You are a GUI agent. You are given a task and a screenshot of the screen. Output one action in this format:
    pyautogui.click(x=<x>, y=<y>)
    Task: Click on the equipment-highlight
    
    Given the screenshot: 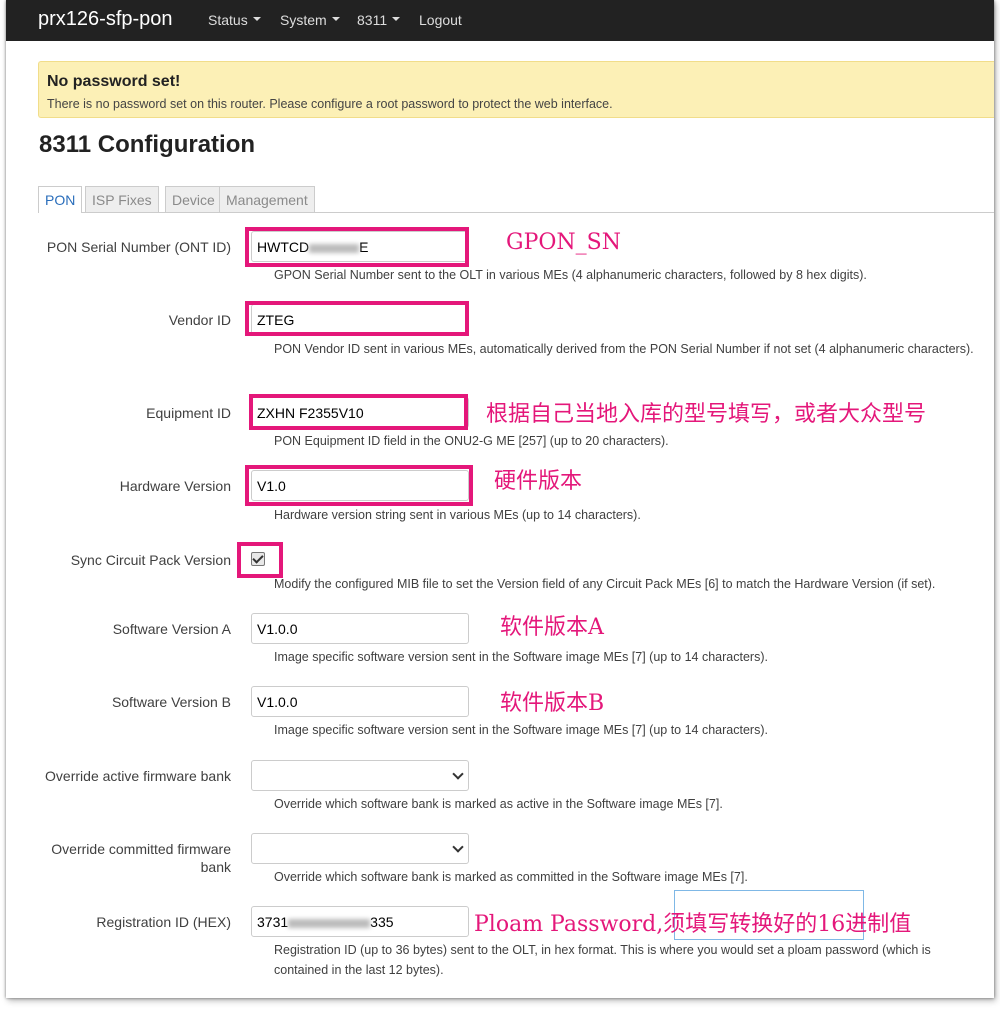 What is the action you would take?
    pyautogui.click(x=358, y=412)
    